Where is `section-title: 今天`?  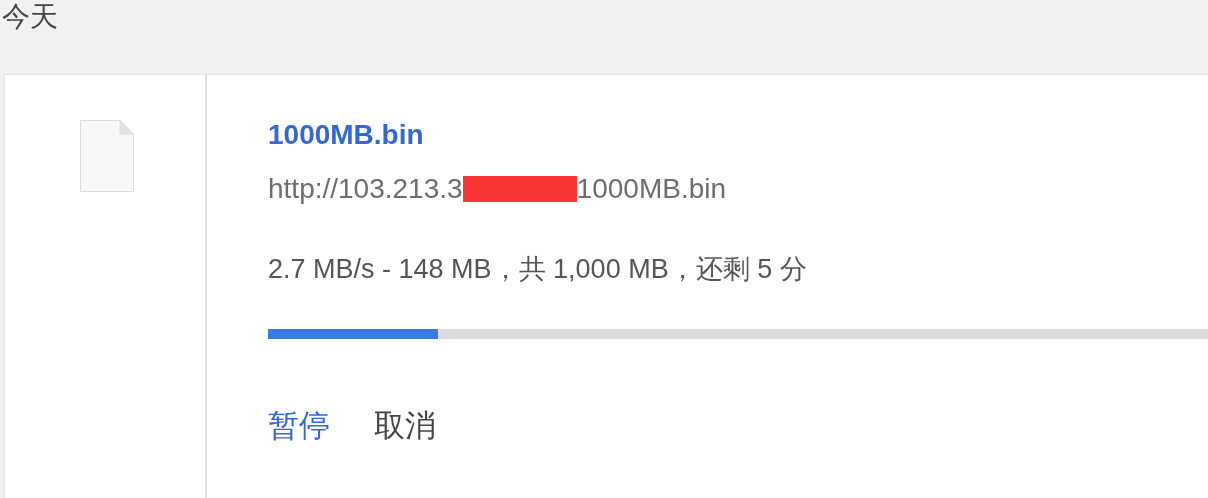
section-title: 今天 is located at coordinates (30, 17).